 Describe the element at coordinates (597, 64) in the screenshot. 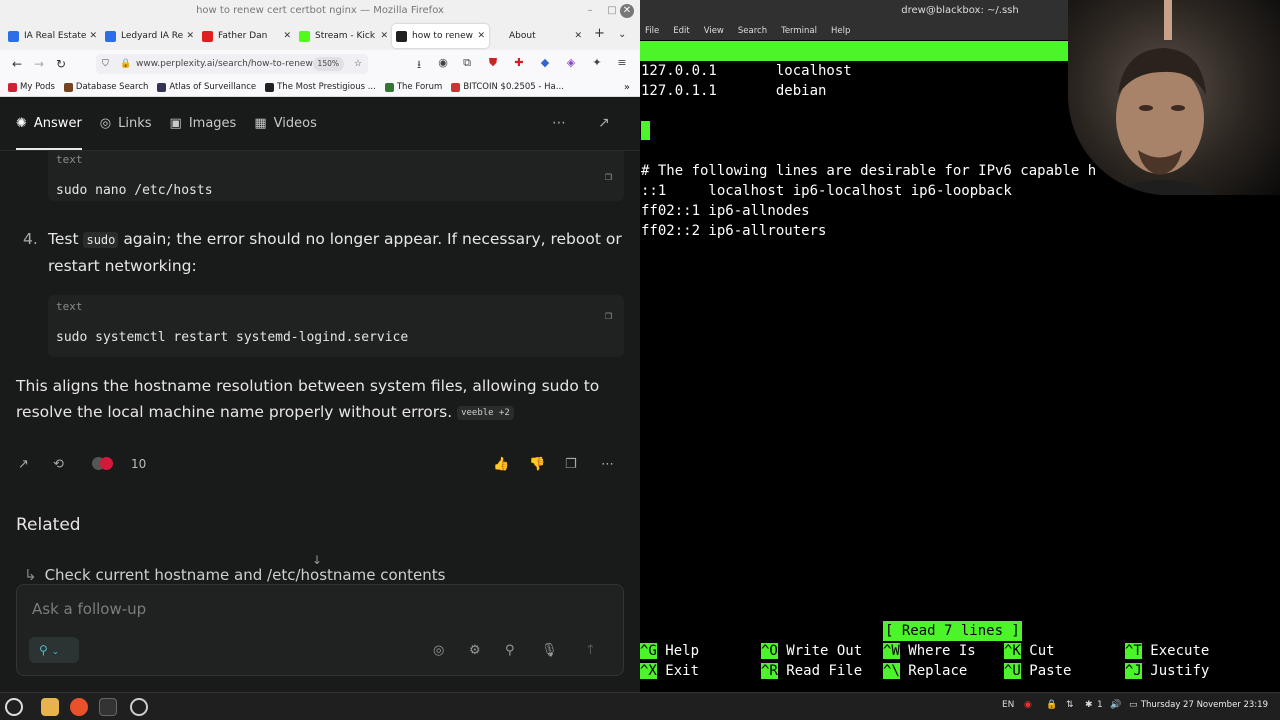

I see `puzzle-icon: ✦` at that location.